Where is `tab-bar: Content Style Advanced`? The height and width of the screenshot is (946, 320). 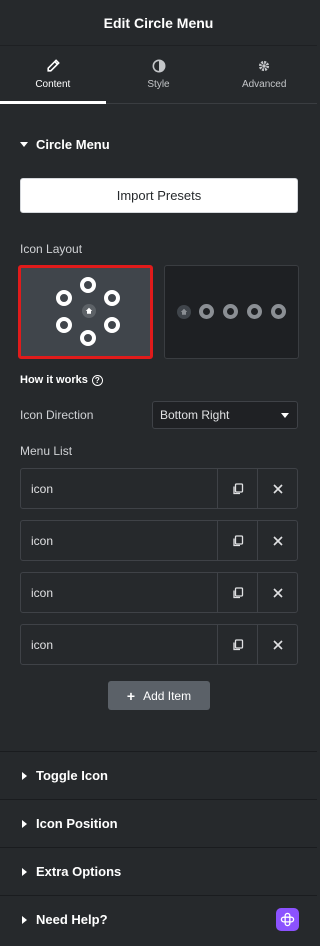
tab-bar: Content Style Advanced is located at coordinates (158, 75).